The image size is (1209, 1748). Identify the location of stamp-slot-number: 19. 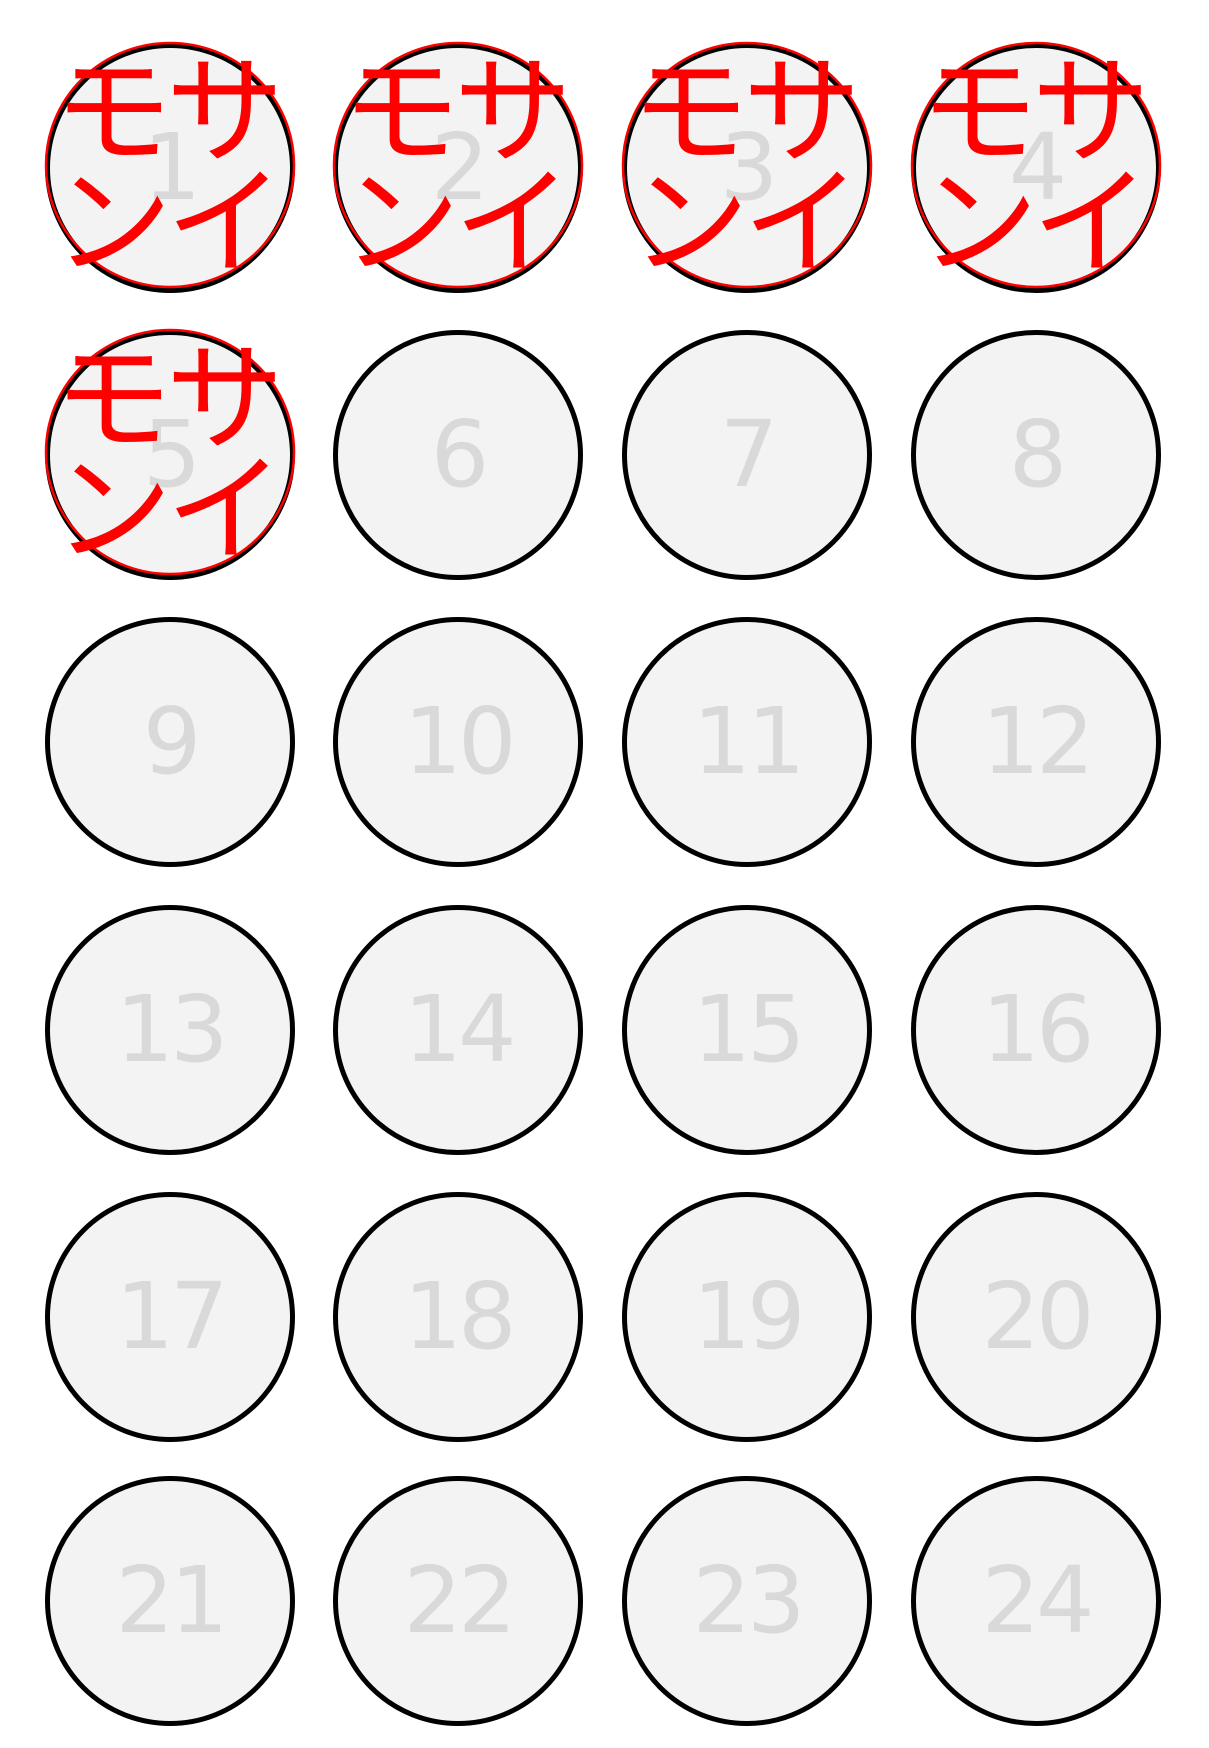
(748, 1316).